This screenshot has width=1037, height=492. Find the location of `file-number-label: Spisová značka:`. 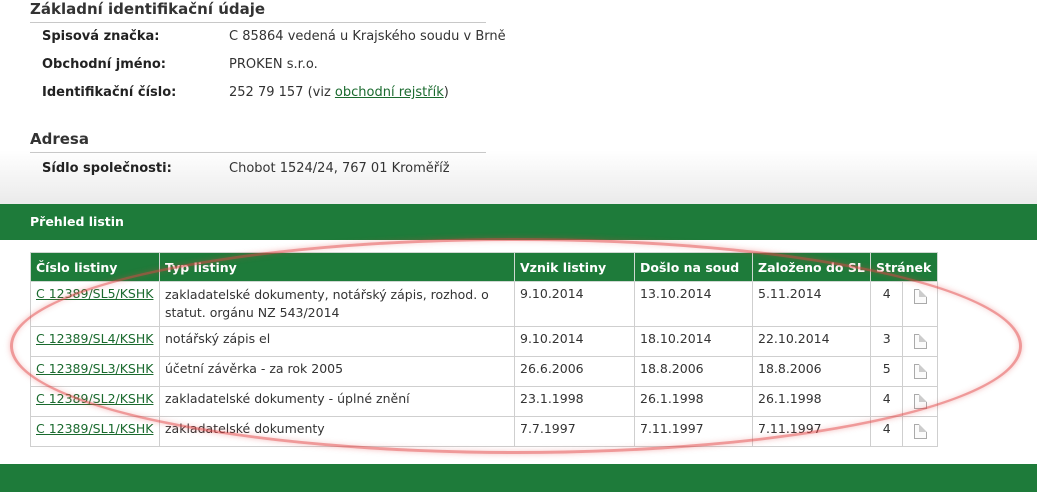

file-number-label: Spisová značka: is located at coordinates (101, 36).